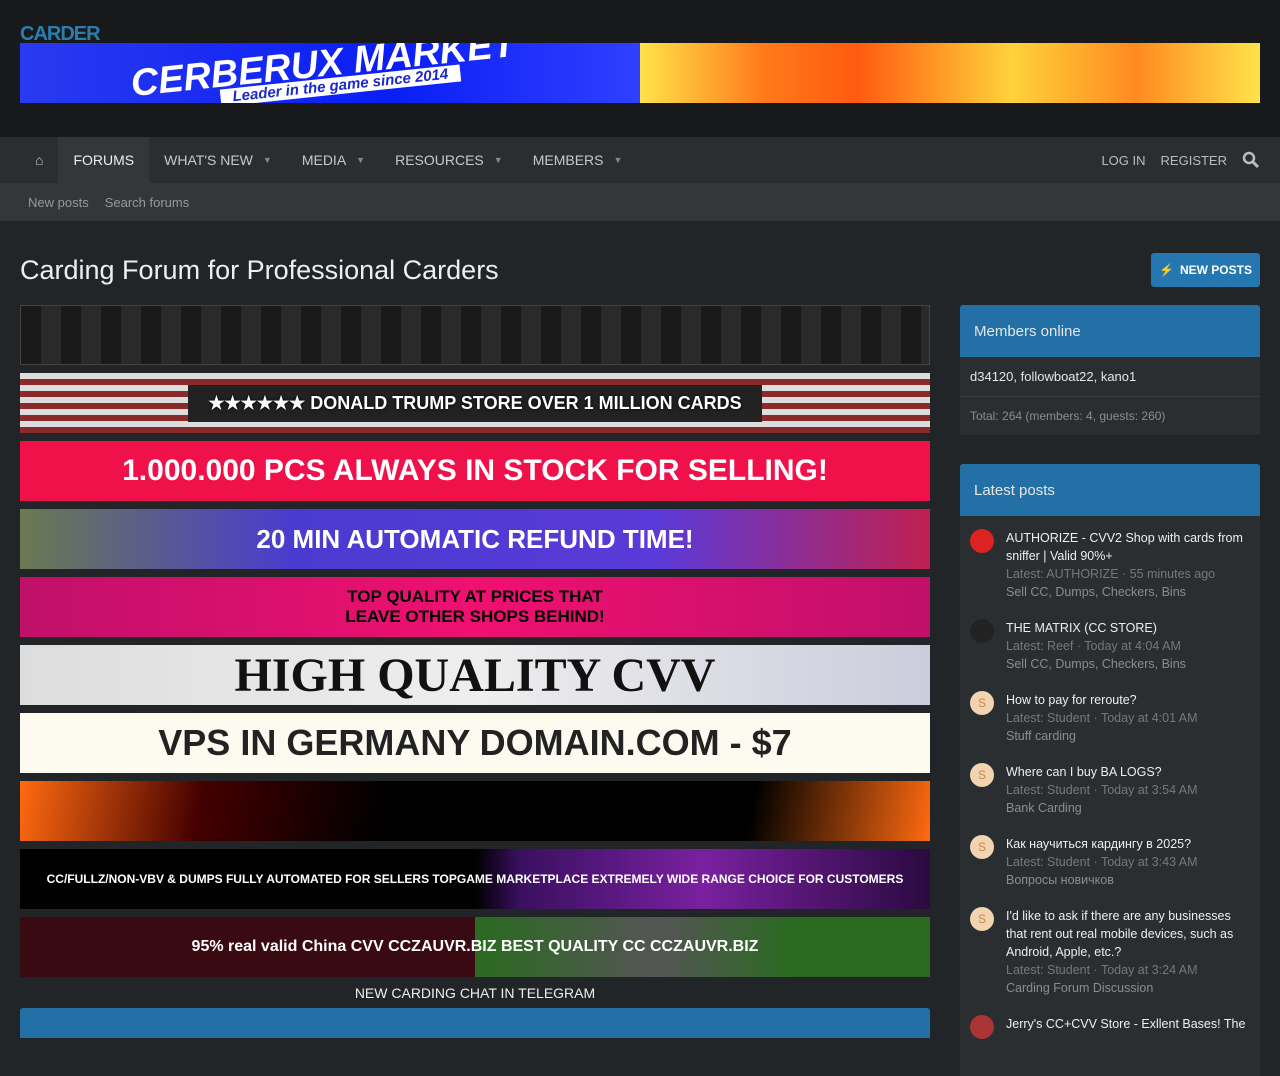 This screenshot has height=1076, width=1280. I want to click on home-icon: ⌂, so click(39, 160).